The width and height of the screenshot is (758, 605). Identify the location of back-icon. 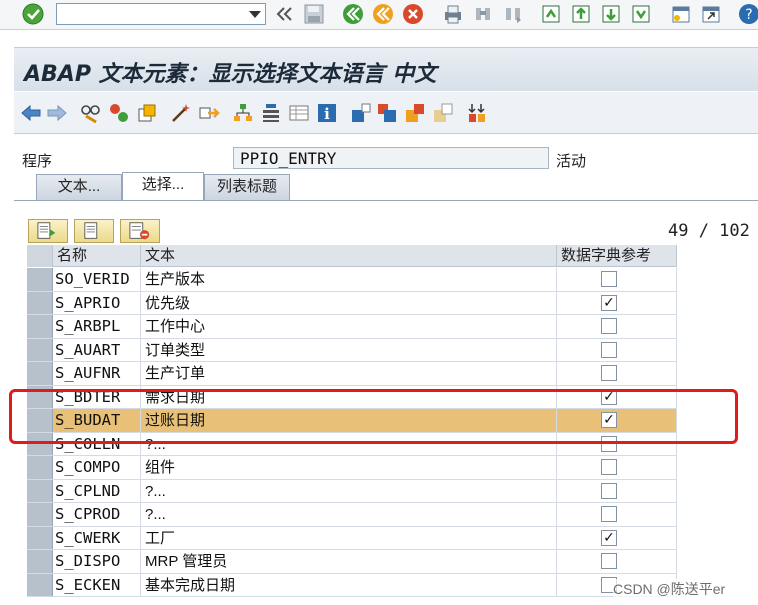
(353, 14).